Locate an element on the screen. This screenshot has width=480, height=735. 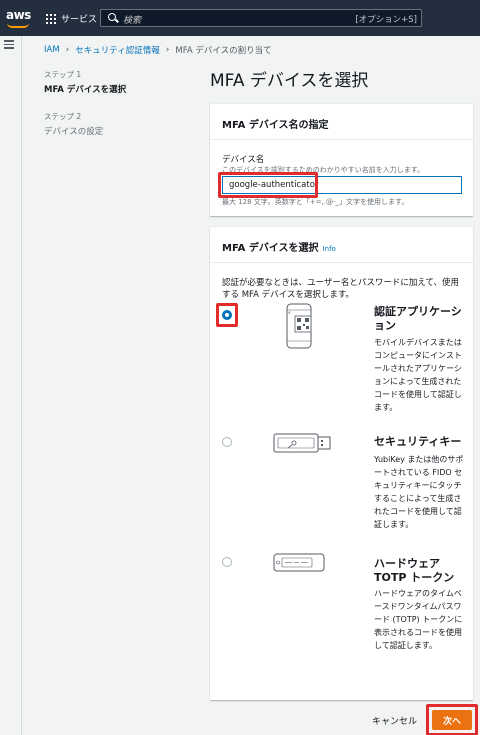
hardware-token-icon is located at coordinates (299, 562).